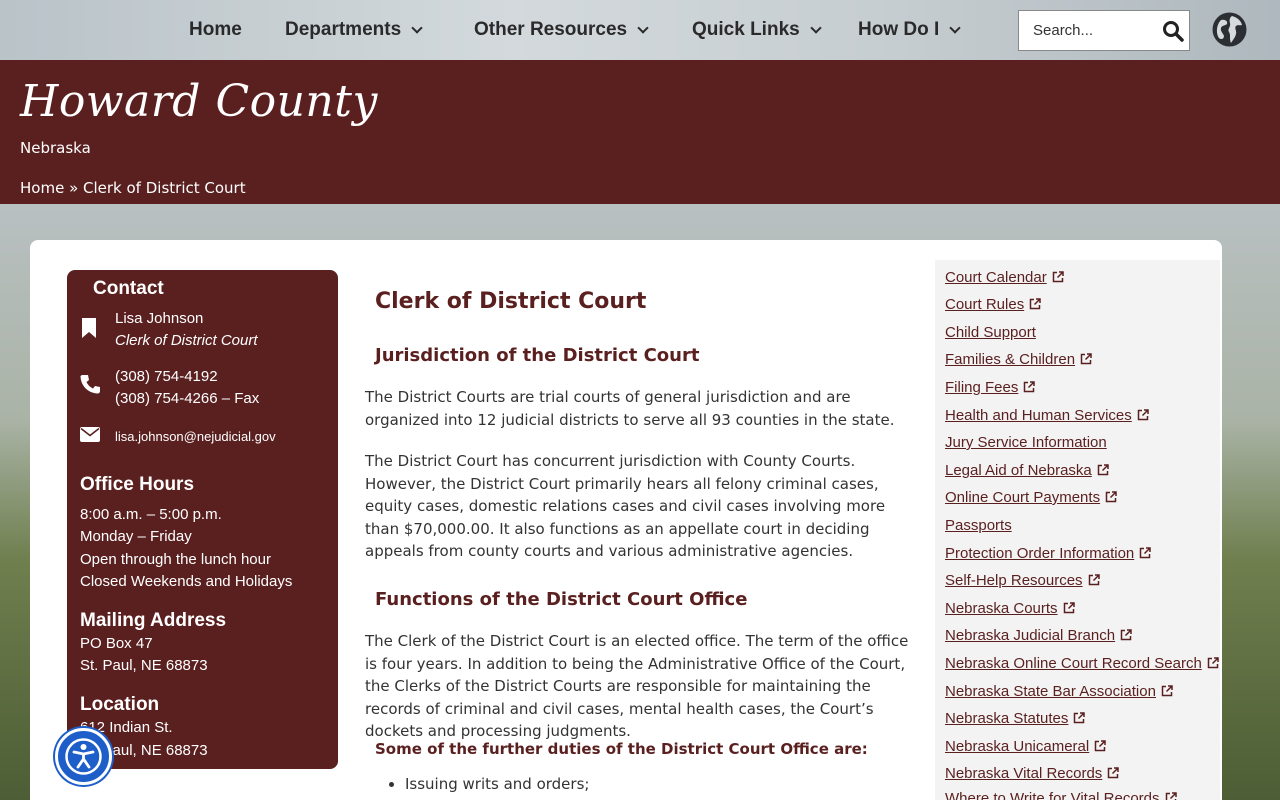 The height and width of the screenshot is (800, 1280). I want to click on search-box, so click(1104, 30).